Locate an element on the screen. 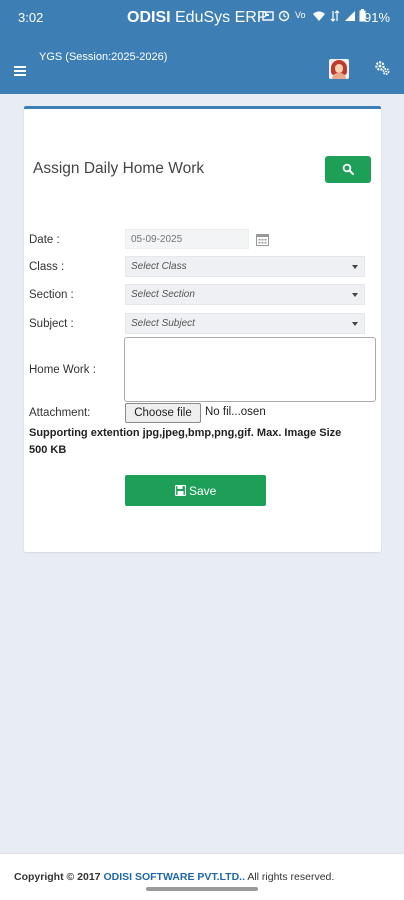 Image resolution: width=404 pixels, height=900 pixels. network-type-icon: Vo is located at coordinates (300, 15).